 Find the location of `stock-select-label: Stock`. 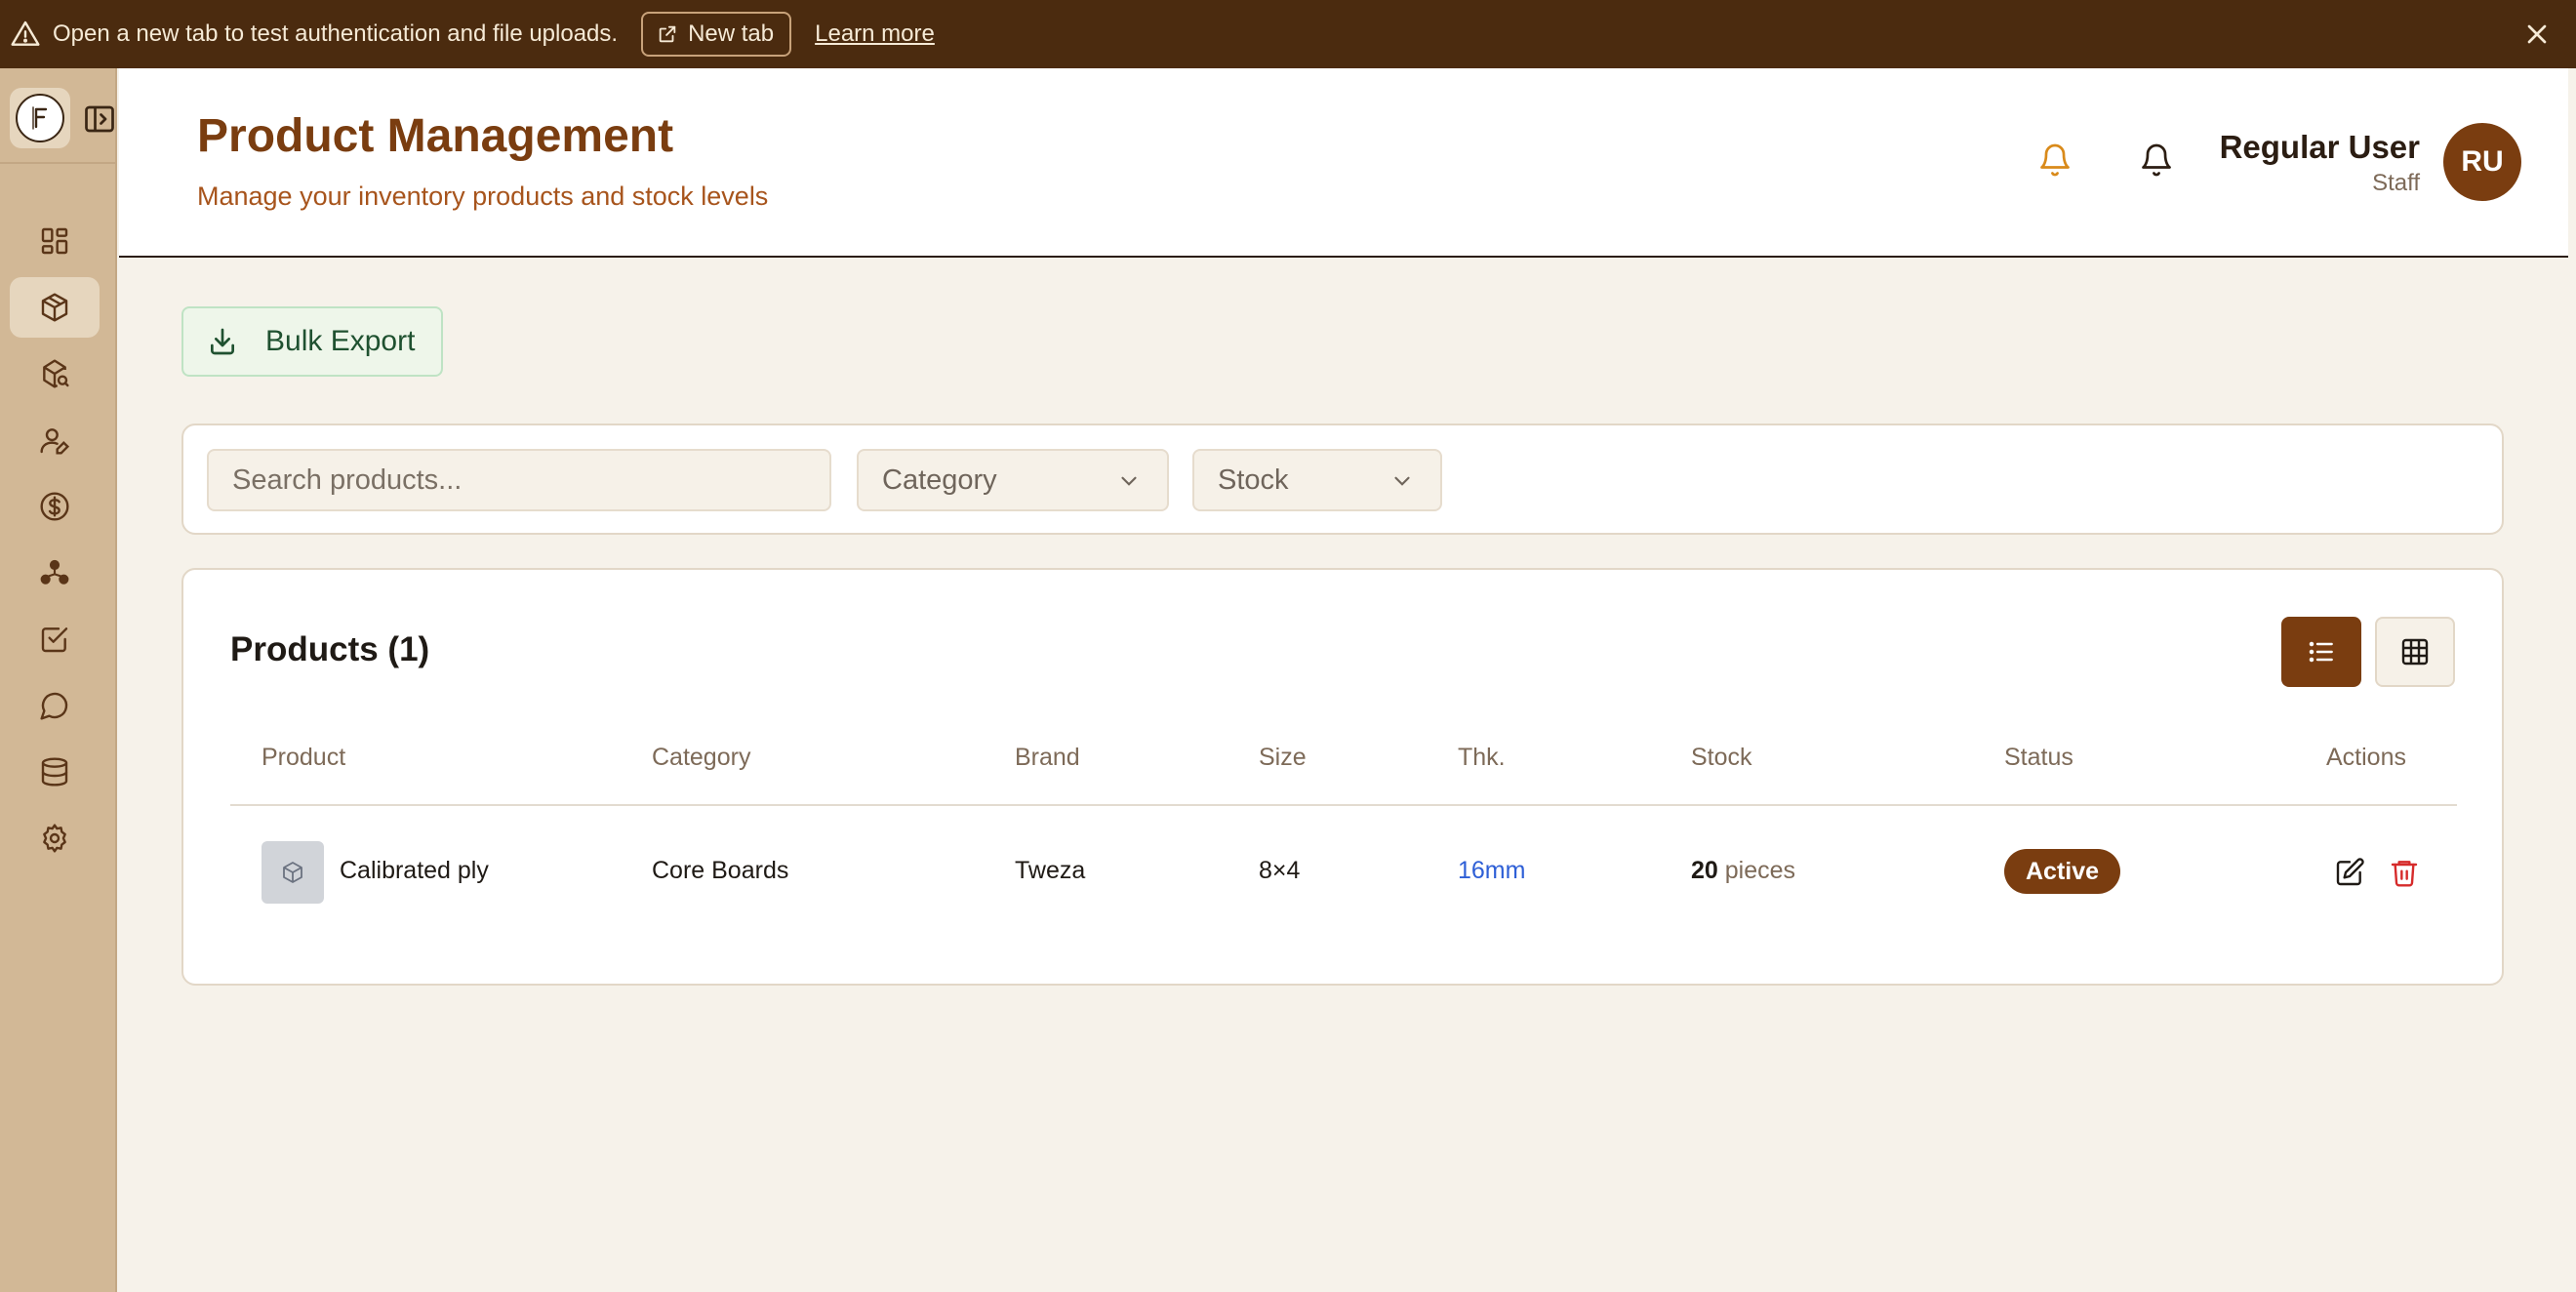

stock-select-label: Stock is located at coordinates (1253, 480).